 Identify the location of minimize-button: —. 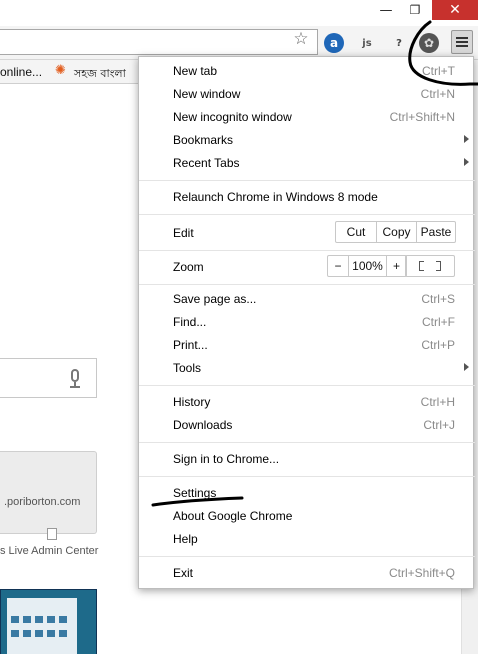
(386, 10).